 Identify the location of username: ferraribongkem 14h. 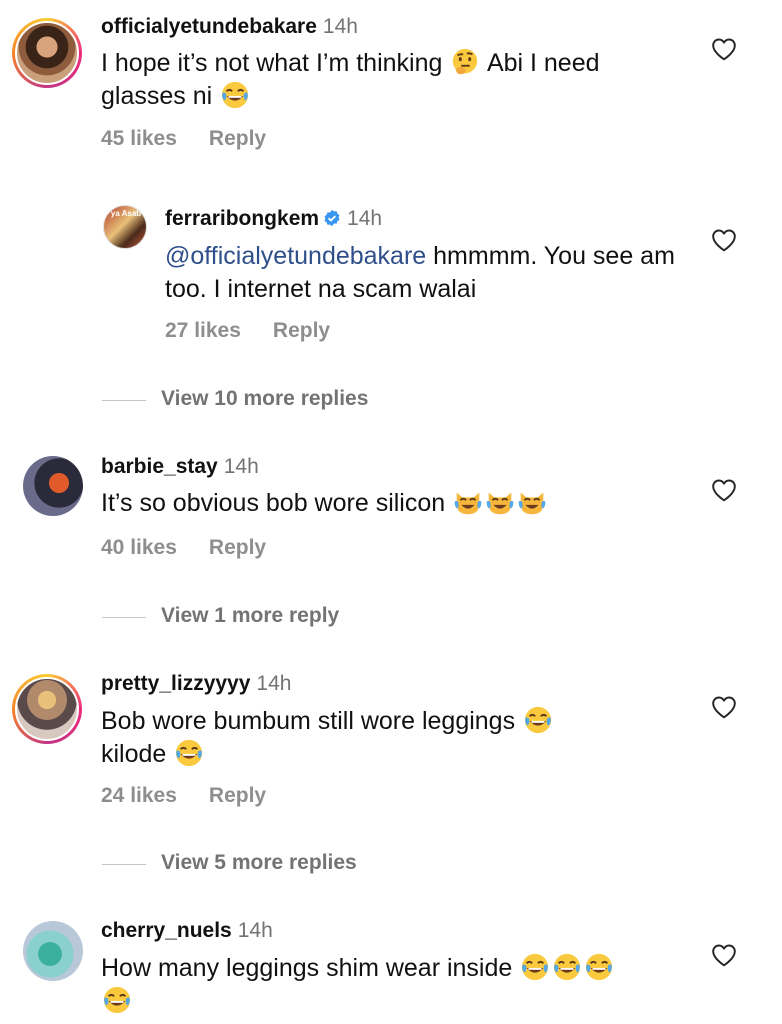
(273, 219).